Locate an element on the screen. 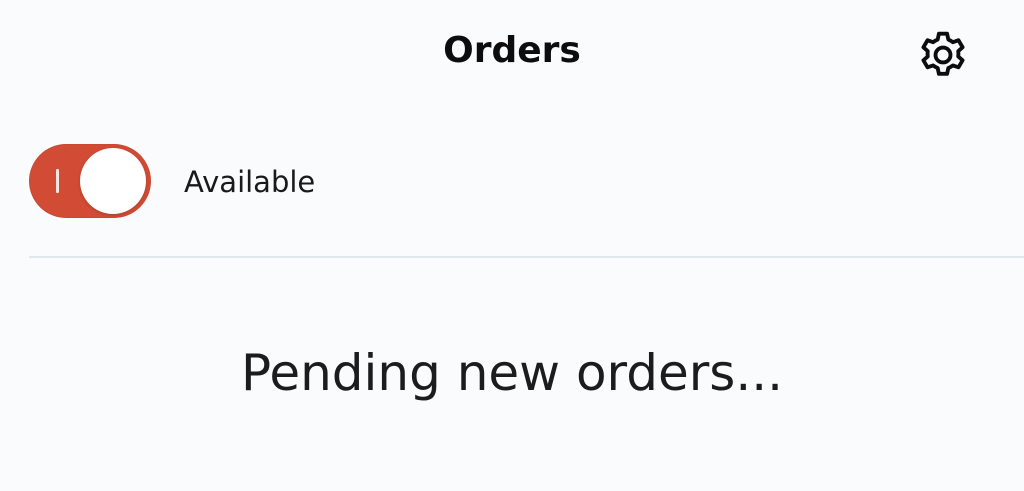  toggle-knob is located at coordinates (113, 181).